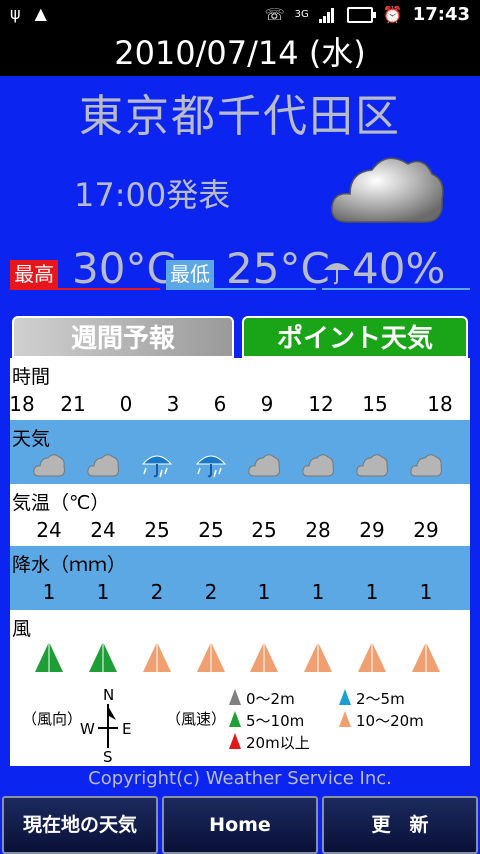 This screenshot has height=854, width=480. I want to click on min-temp: 25°C, so click(278, 268).